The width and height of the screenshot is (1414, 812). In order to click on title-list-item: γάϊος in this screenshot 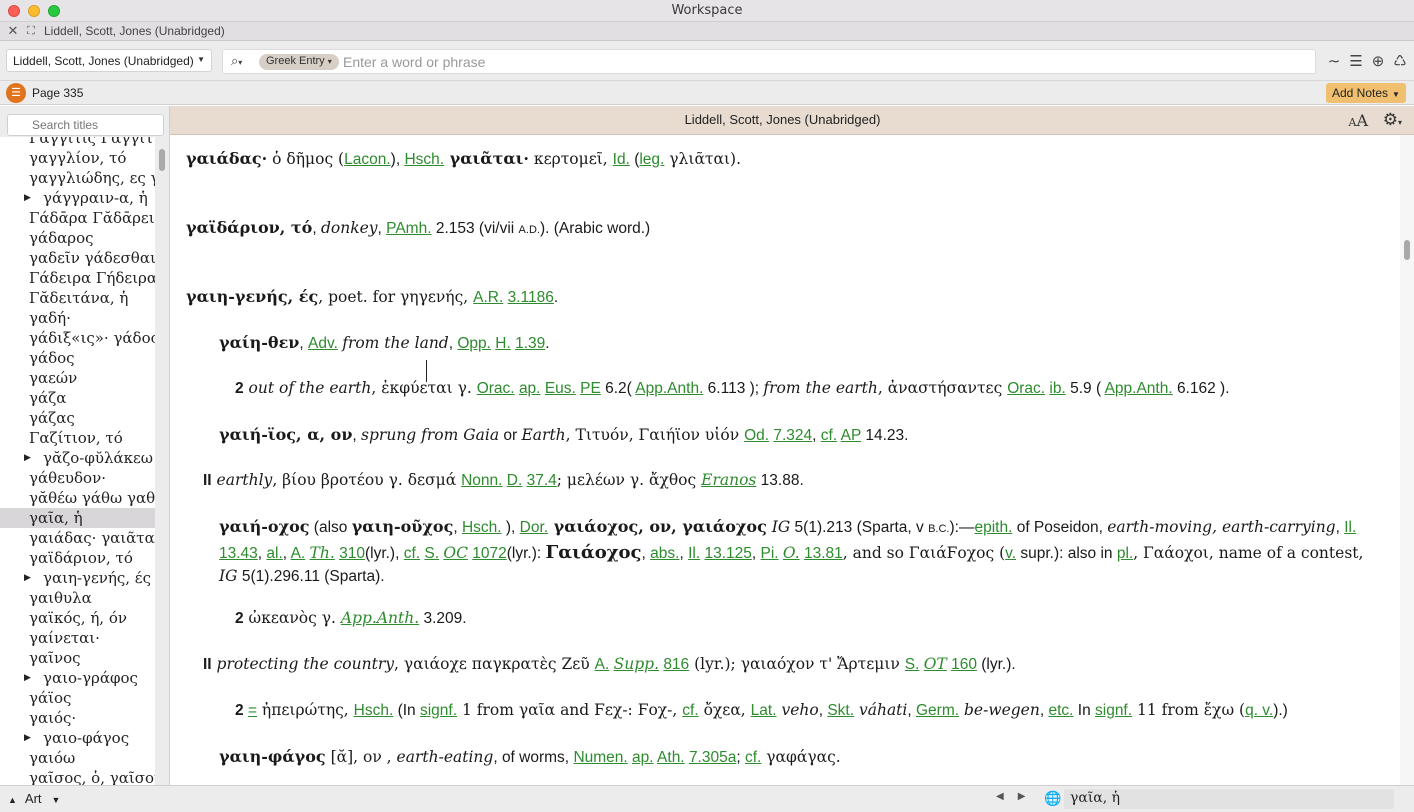, I will do `click(77, 698)`.